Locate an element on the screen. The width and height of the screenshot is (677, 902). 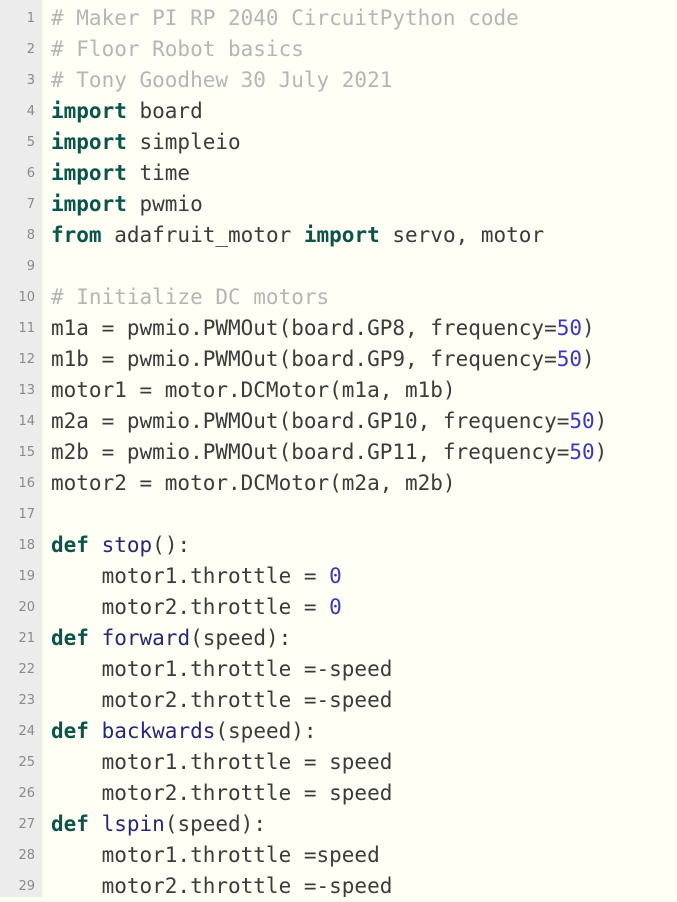
line-number: 8 is located at coordinates (30, 235).